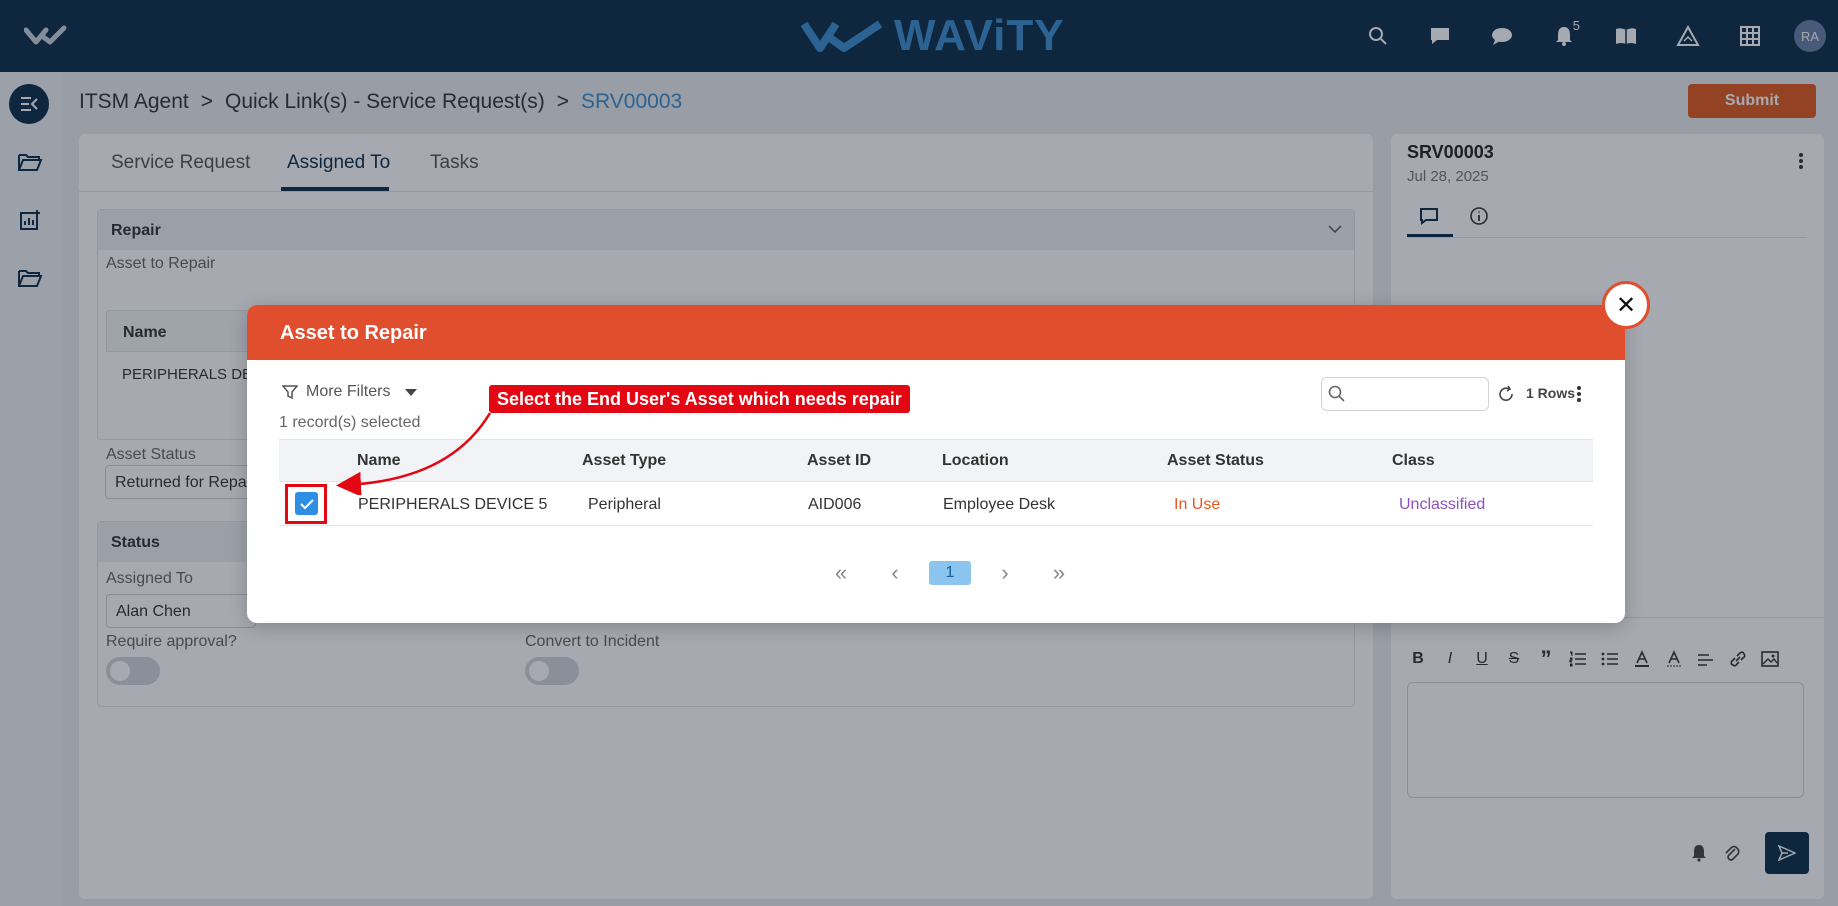 This screenshot has height=906, width=1838. Describe the element at coordinates (1551, 393) in the screenshot. I see `rows-count-label: 1 Rows` at that location.